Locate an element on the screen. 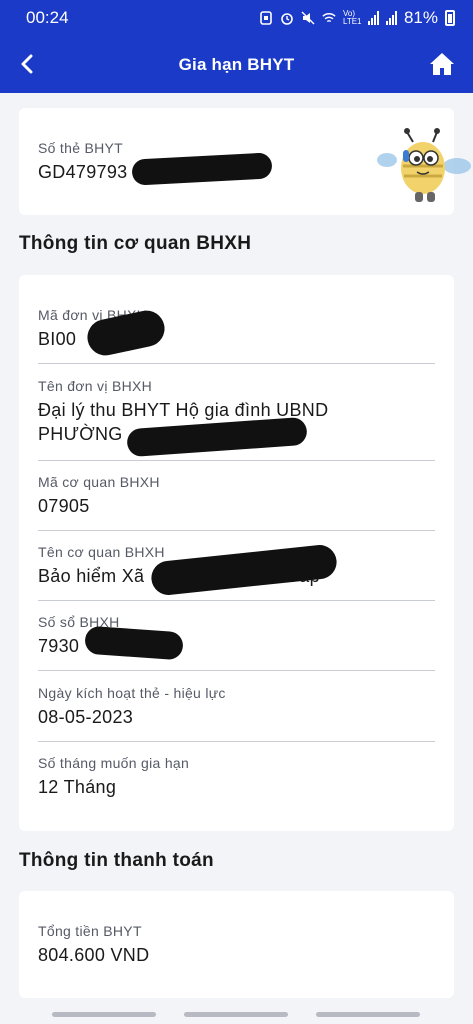  home-icon is located at coordinates (442, 64).